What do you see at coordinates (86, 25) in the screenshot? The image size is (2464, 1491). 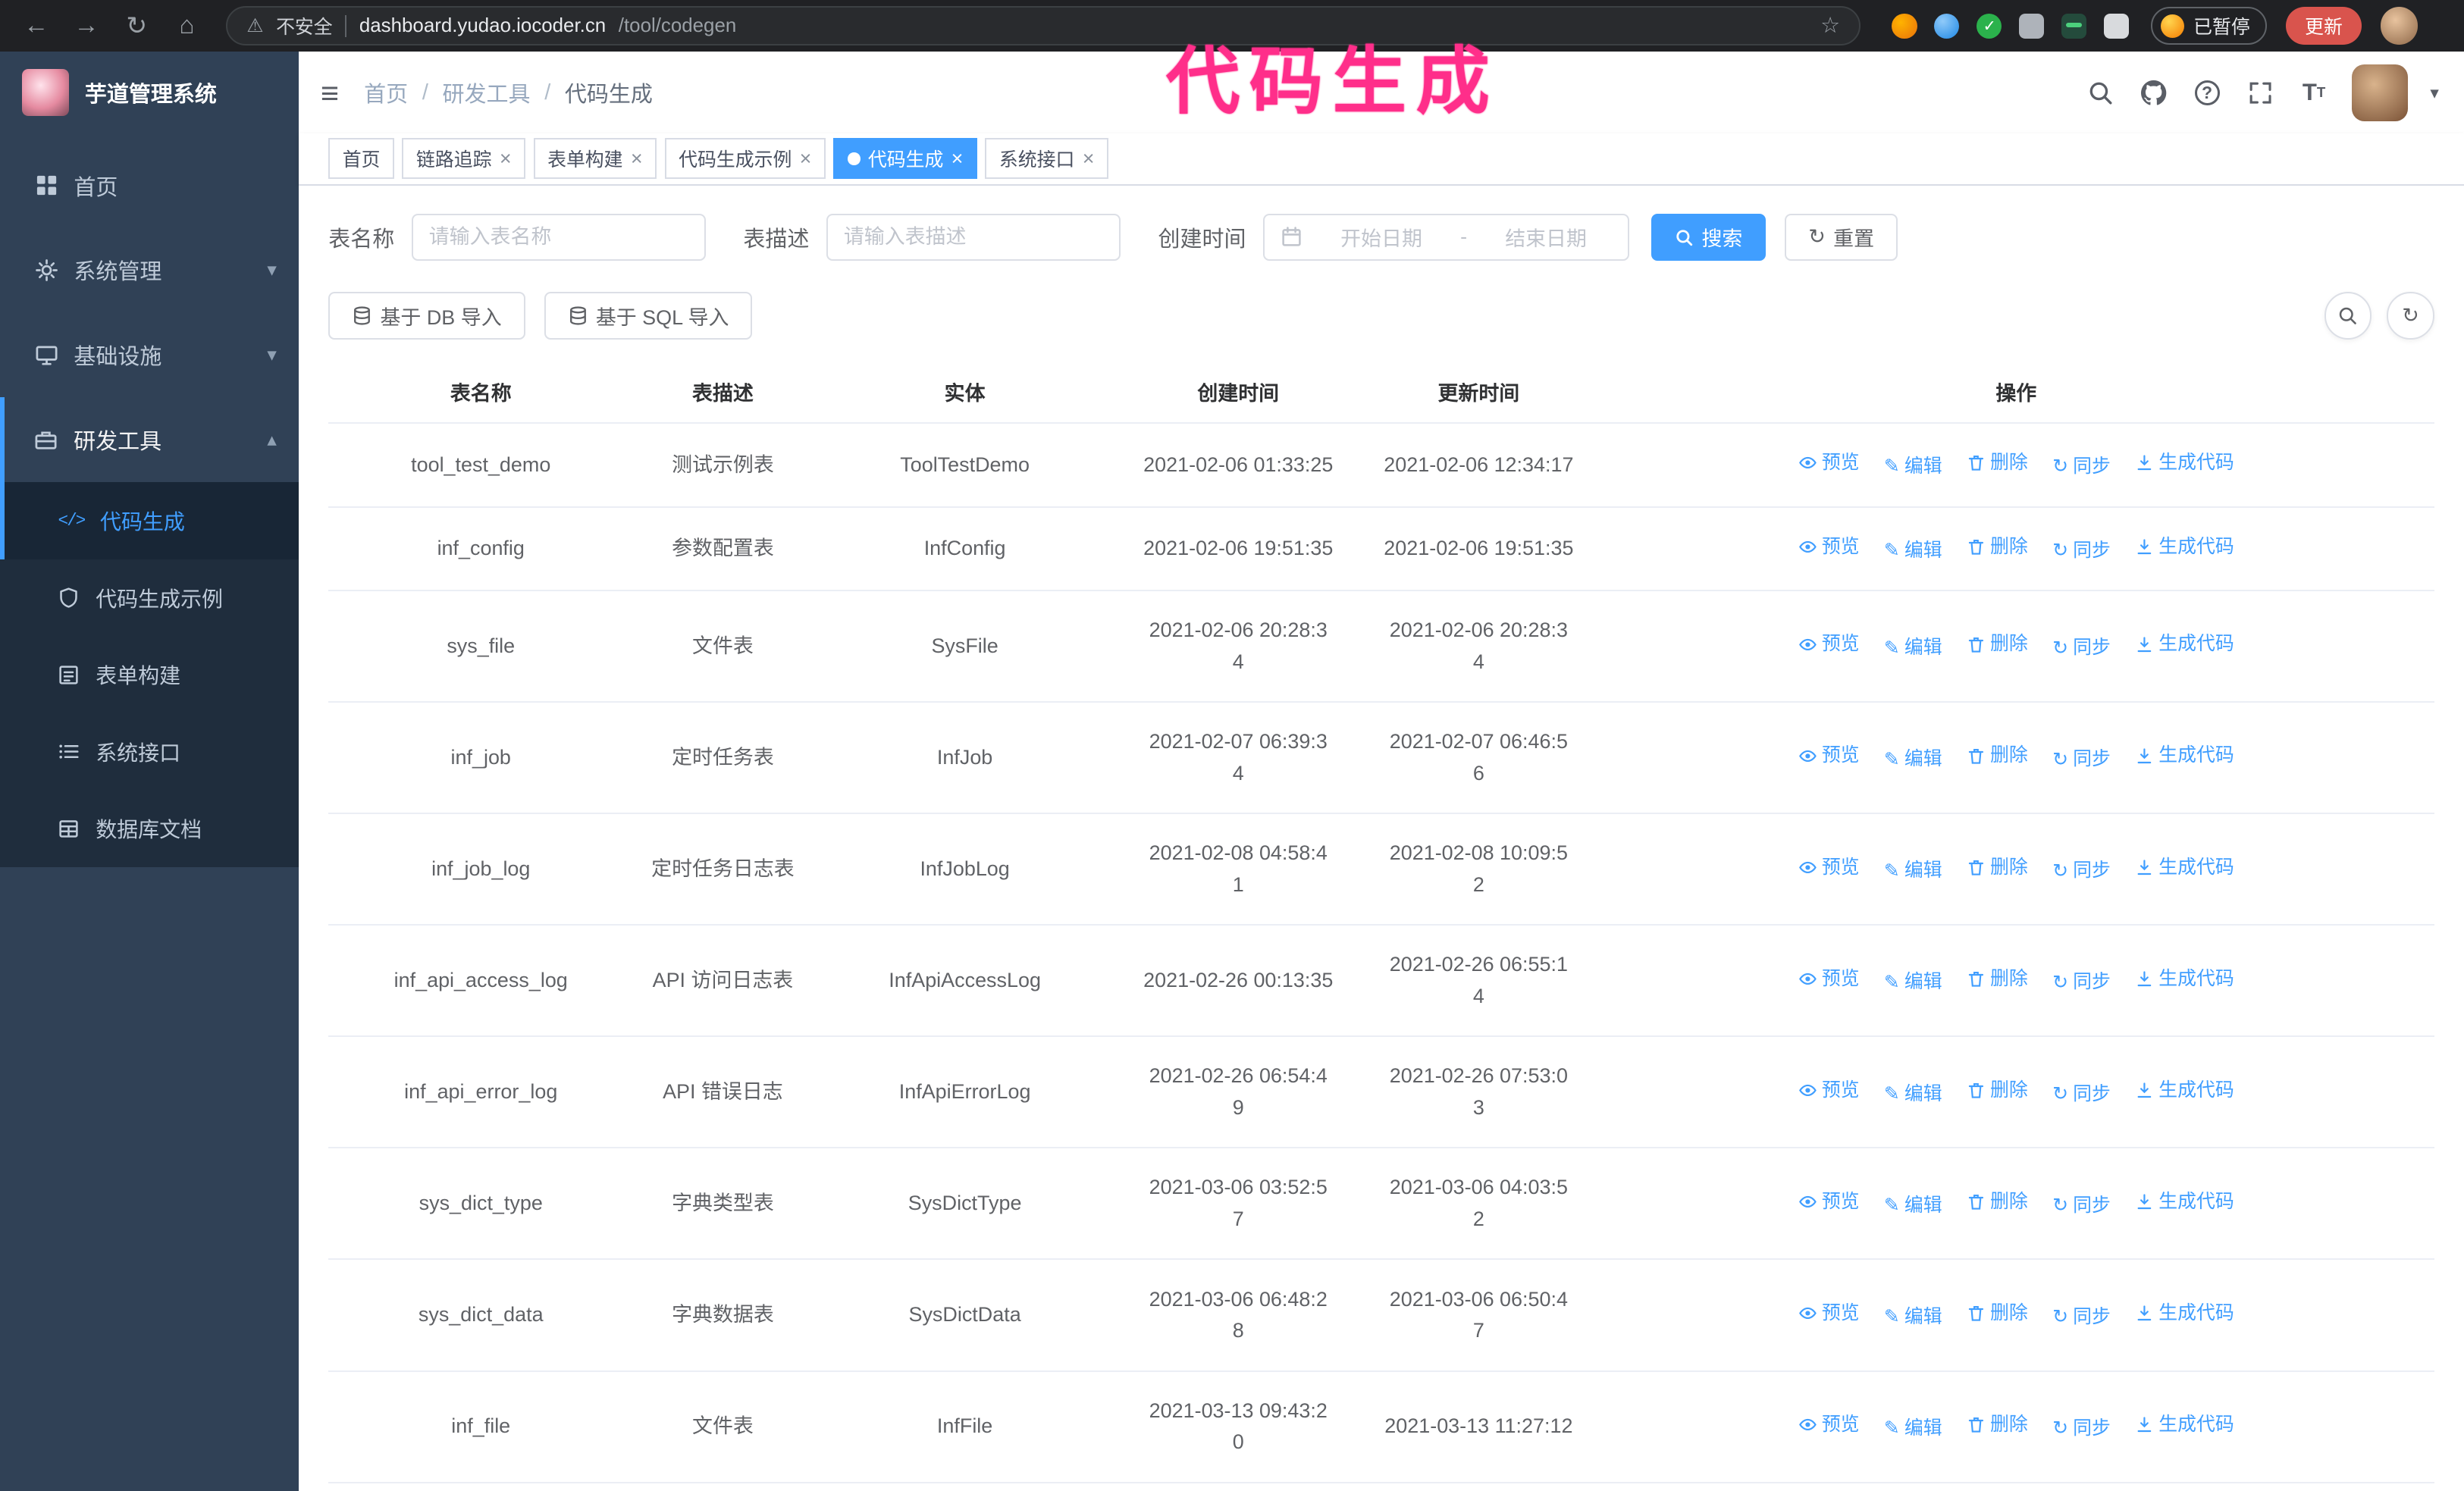 I see `browser-forward-icon` at bounding box center [86, 25].